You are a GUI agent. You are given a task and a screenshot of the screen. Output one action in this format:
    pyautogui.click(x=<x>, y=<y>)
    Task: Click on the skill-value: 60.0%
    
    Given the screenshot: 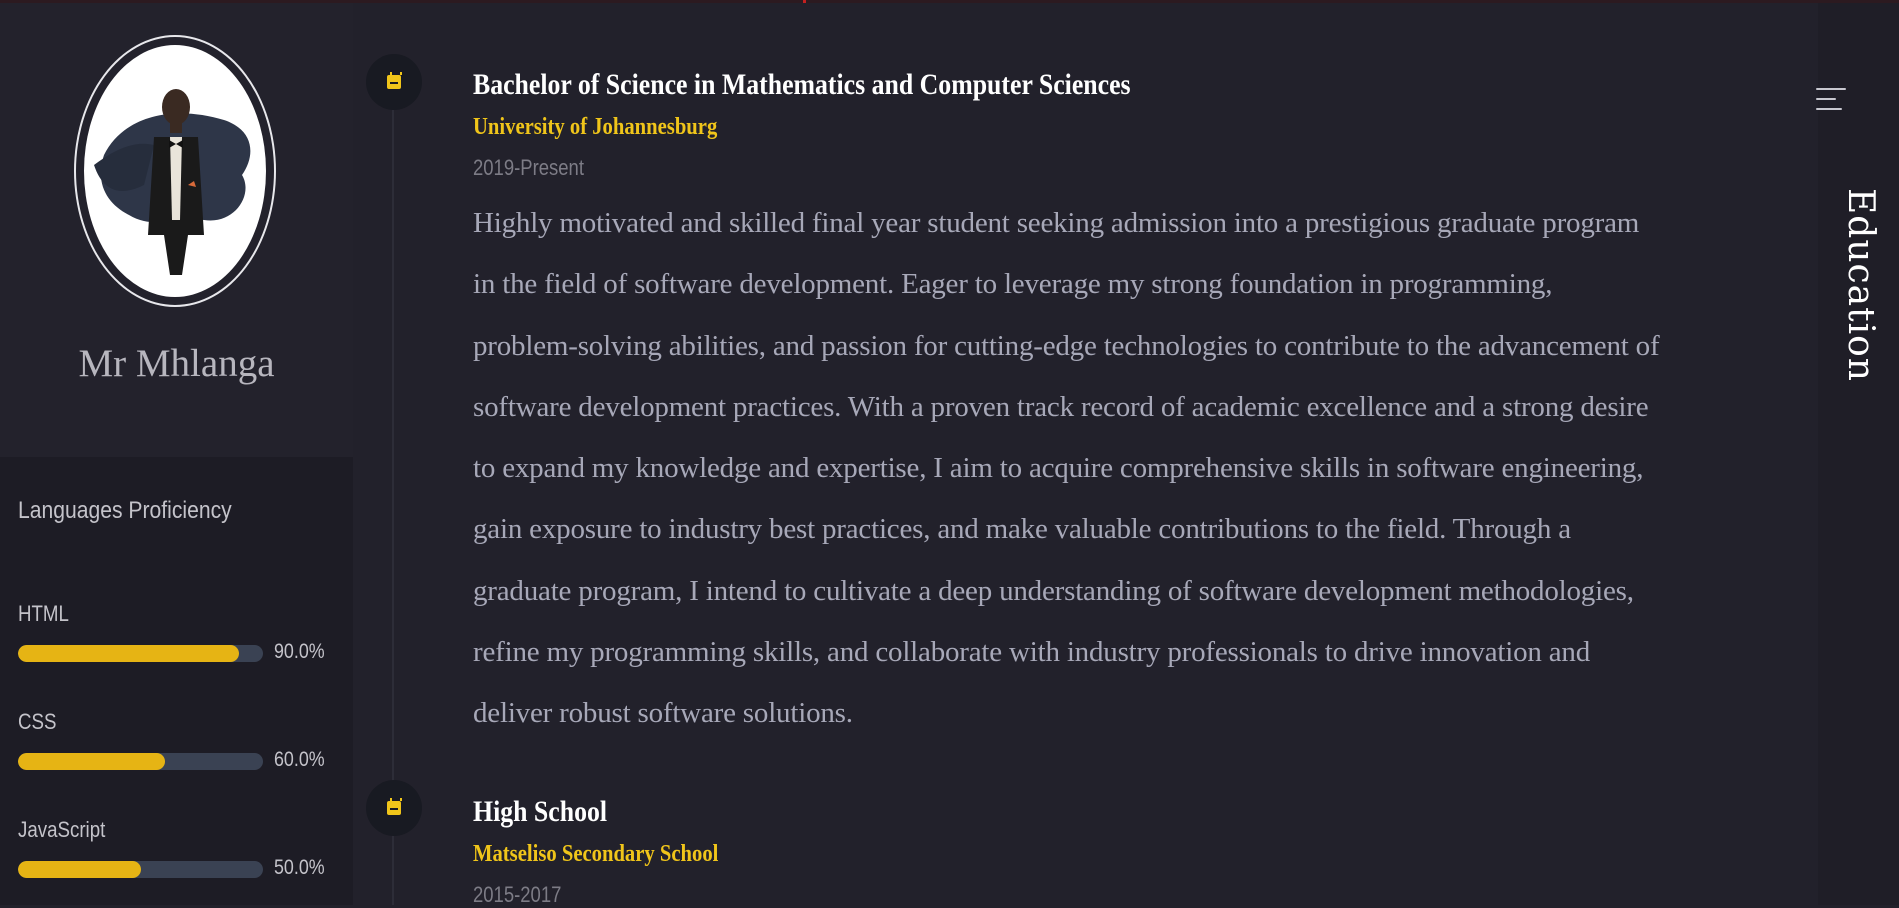 What is the action you would take?
    pyautogui.click(x=299, y=759)
    